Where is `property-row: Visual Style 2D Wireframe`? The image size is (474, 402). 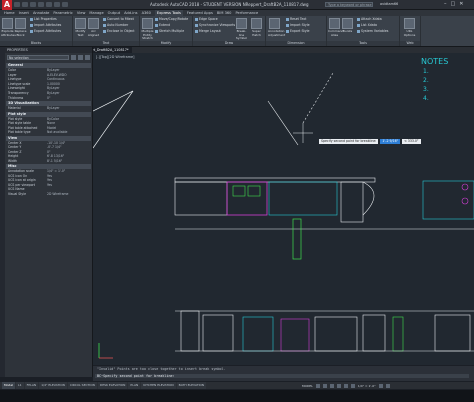 property-row: Visual Style 2D Wireframe is located at coordinates (48, 194).